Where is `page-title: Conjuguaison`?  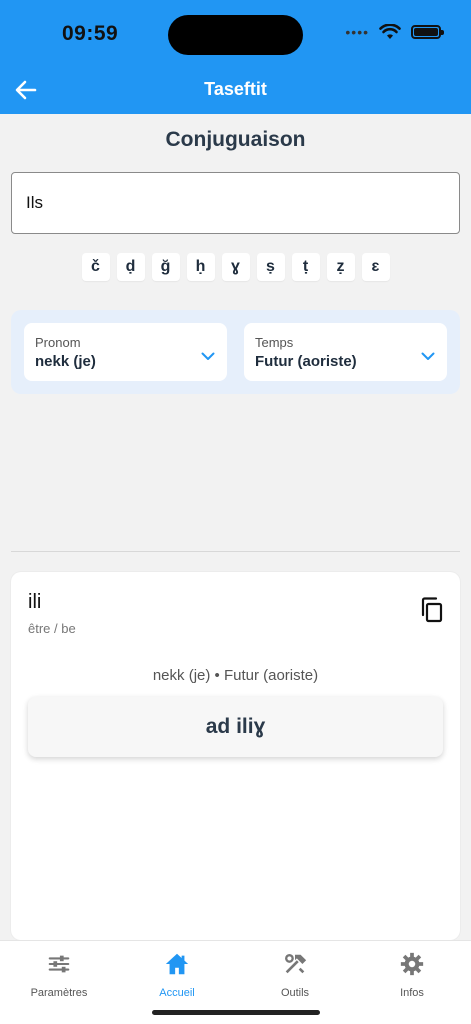
page-title: Conjuguaison is located at coordinates (235, 139).